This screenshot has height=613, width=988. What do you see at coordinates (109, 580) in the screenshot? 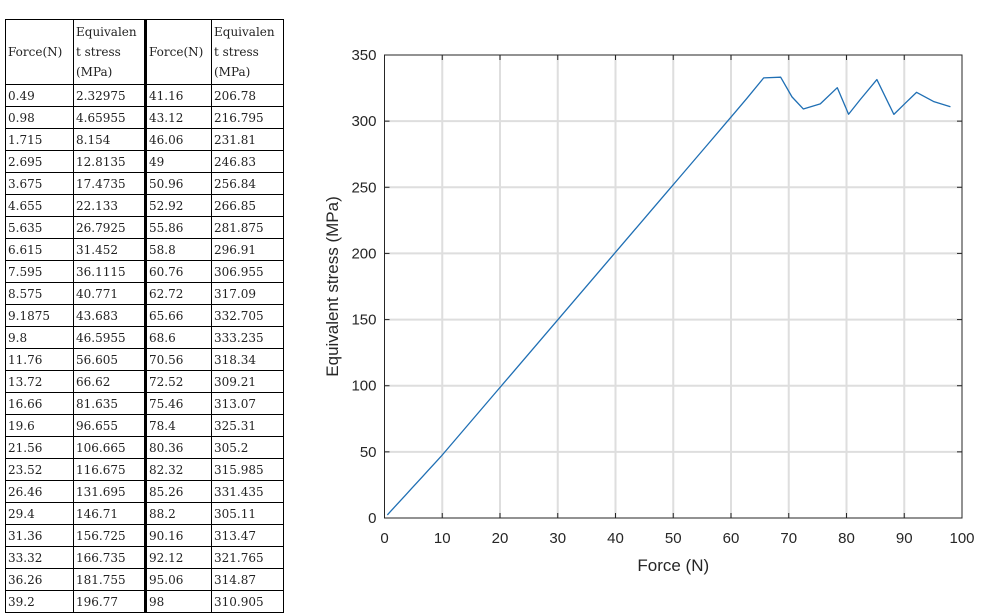
I see `stress-cell: 181.755` at bounding box center [109, 580].